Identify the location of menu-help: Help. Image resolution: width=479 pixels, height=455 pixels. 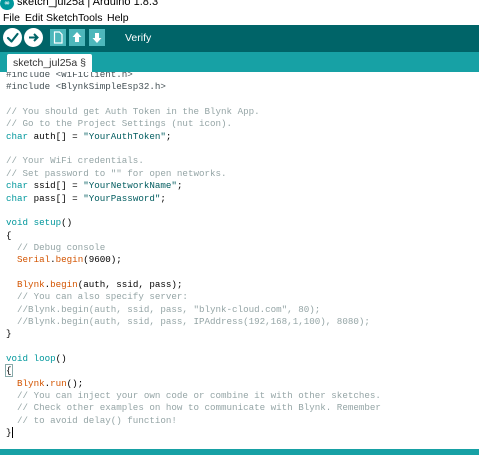
(118, 18).